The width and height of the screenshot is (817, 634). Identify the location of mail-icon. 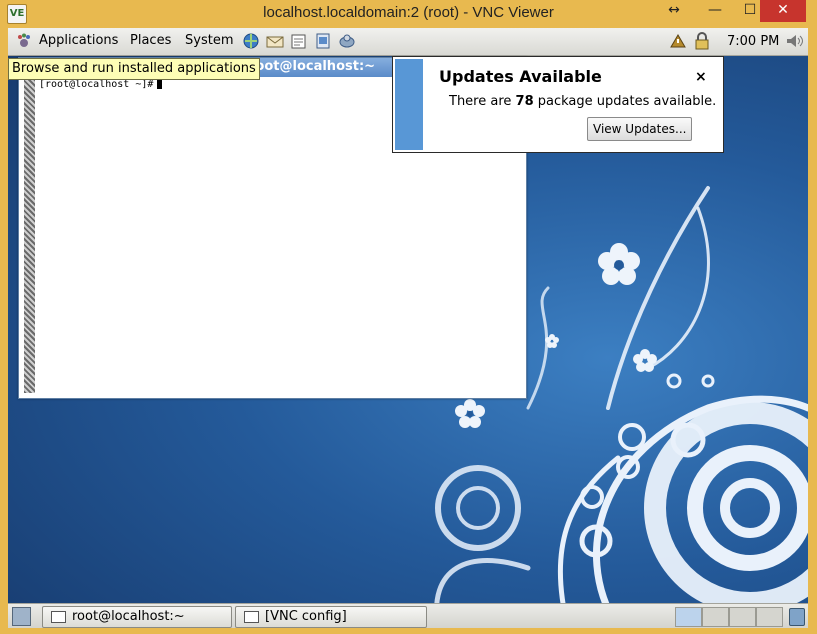
(275, 41).